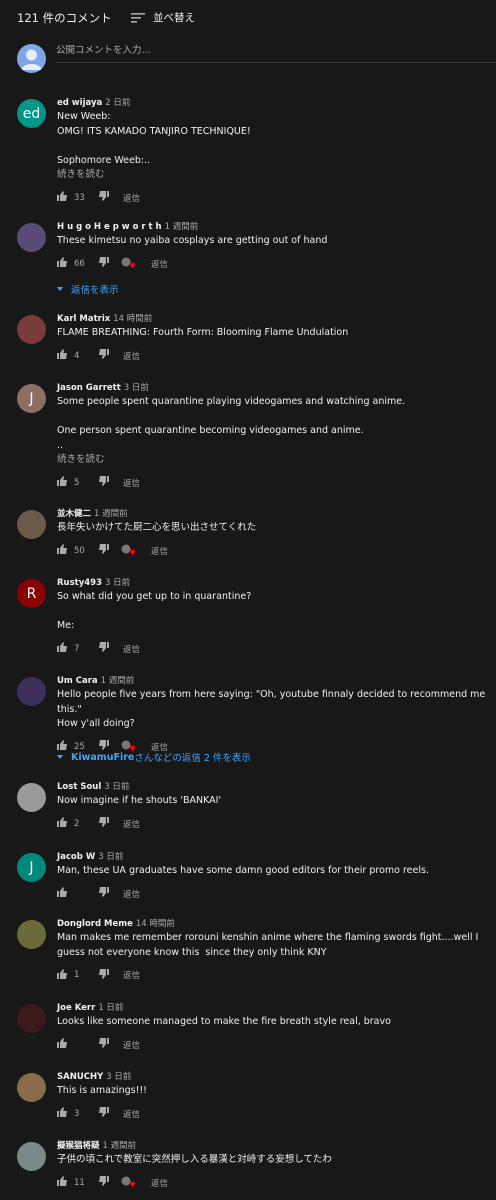 The width and height of the screenshot is (496, 1200). Describe the element at coordinates (110, 1008) in the screenshot. I see `timestamp: 1 日前` at that location.